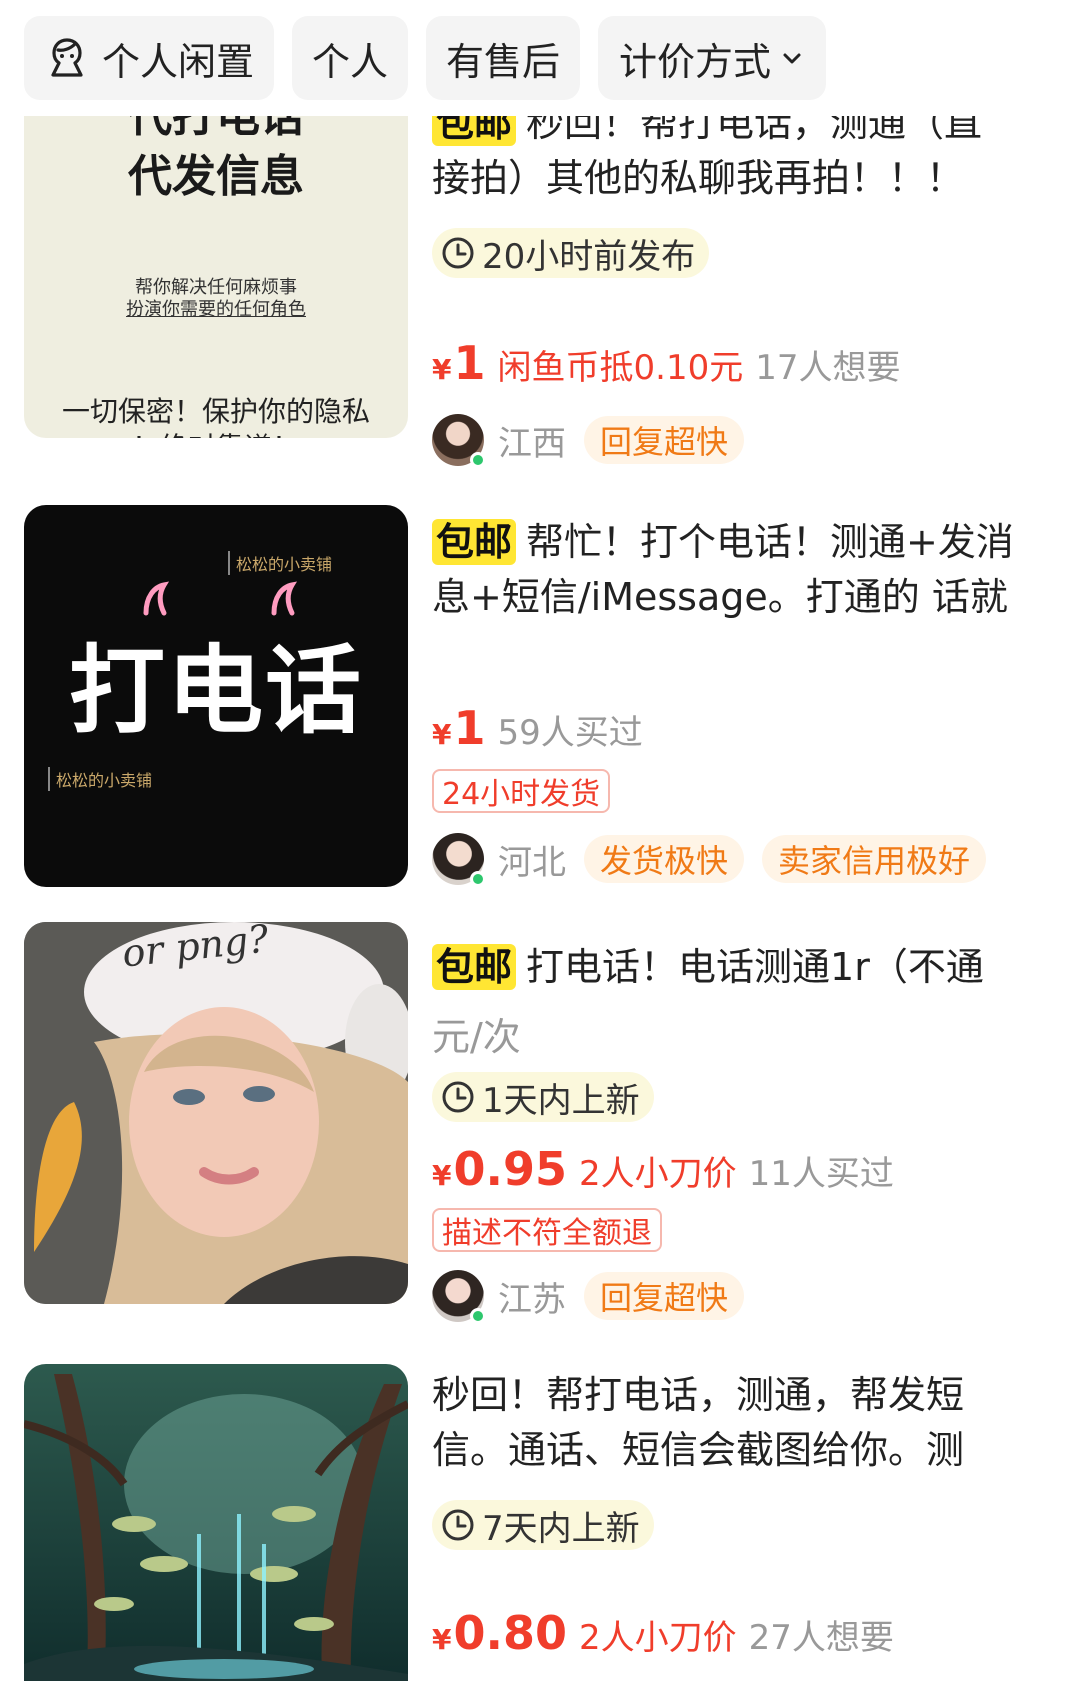 This screenshot has width=1079, height=1681. Describe the element at coordinates (510, 1633) in the screenshot. I see `price: 0.80` at that location.